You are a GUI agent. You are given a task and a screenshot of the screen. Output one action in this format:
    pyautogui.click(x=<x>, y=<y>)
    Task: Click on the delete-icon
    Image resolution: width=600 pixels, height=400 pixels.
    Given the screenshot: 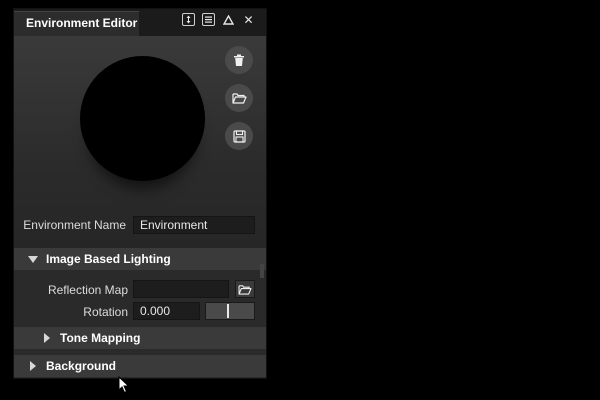 What is the action you would take?
    pyautogui.click(x=239, y=60)
    